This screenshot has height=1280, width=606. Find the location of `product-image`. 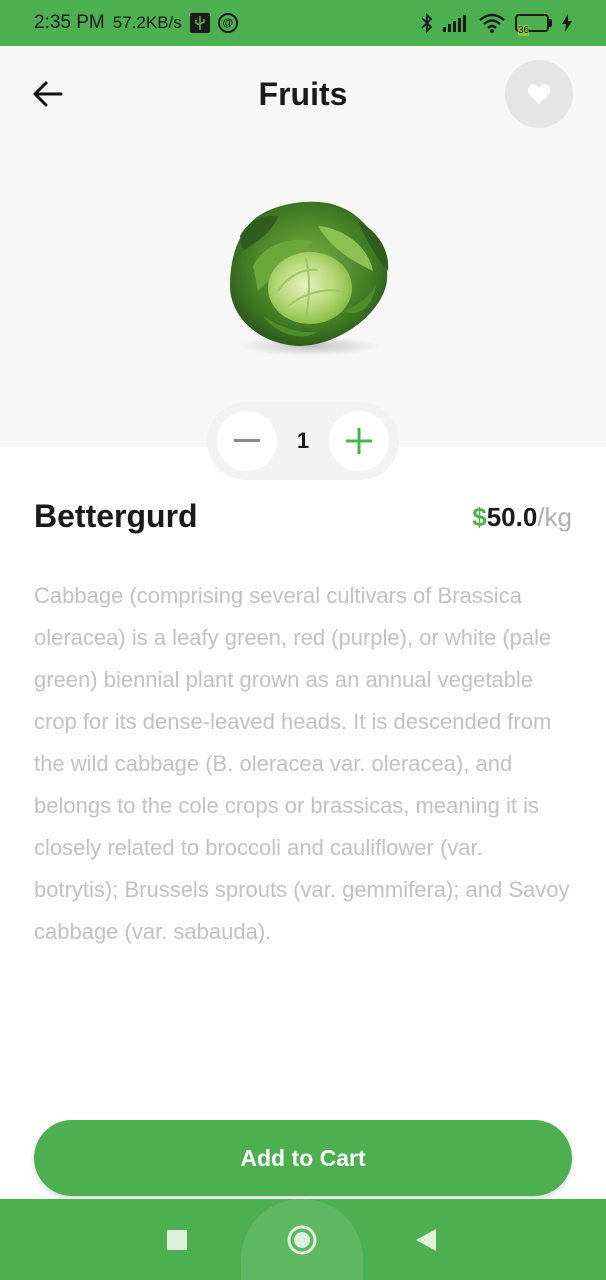

product-image is located at coordinates (308, 278).